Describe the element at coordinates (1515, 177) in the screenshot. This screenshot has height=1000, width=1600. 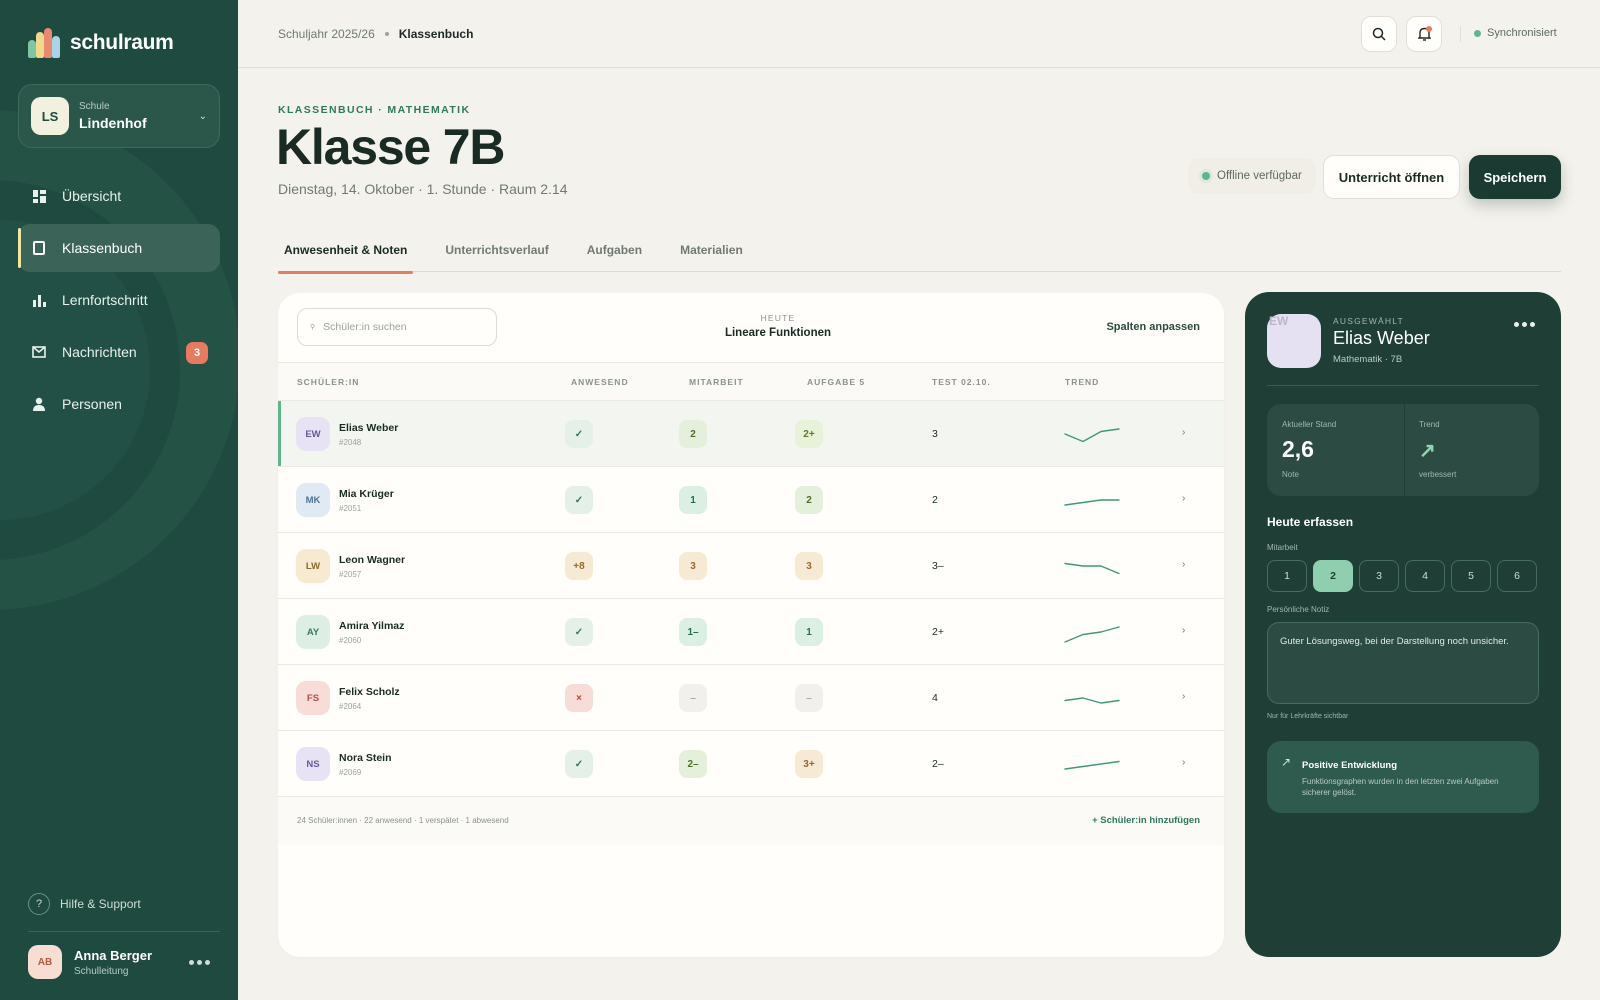
I see `save-button: Speichern` at that location.